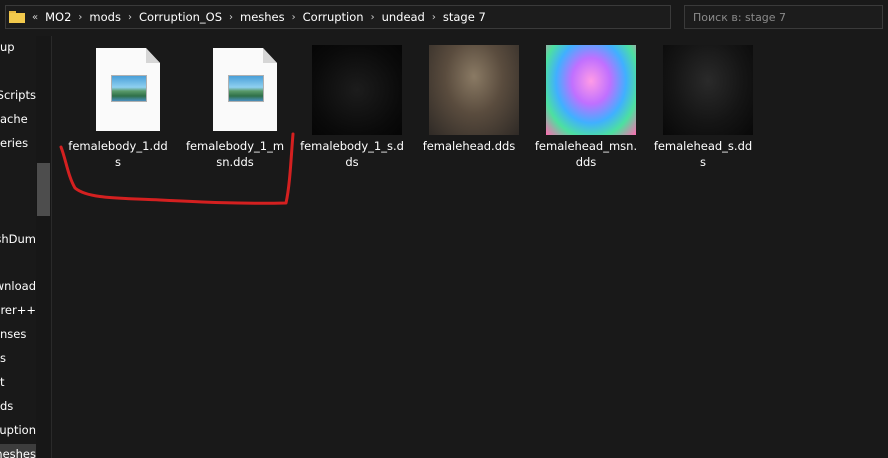 The width and height of the screenshot is (888, 458). What do you see at coordinates (262, 17) in the screenshot?
I see `breadcrumb-meshes: meshes` at bounding box center [262, 17].